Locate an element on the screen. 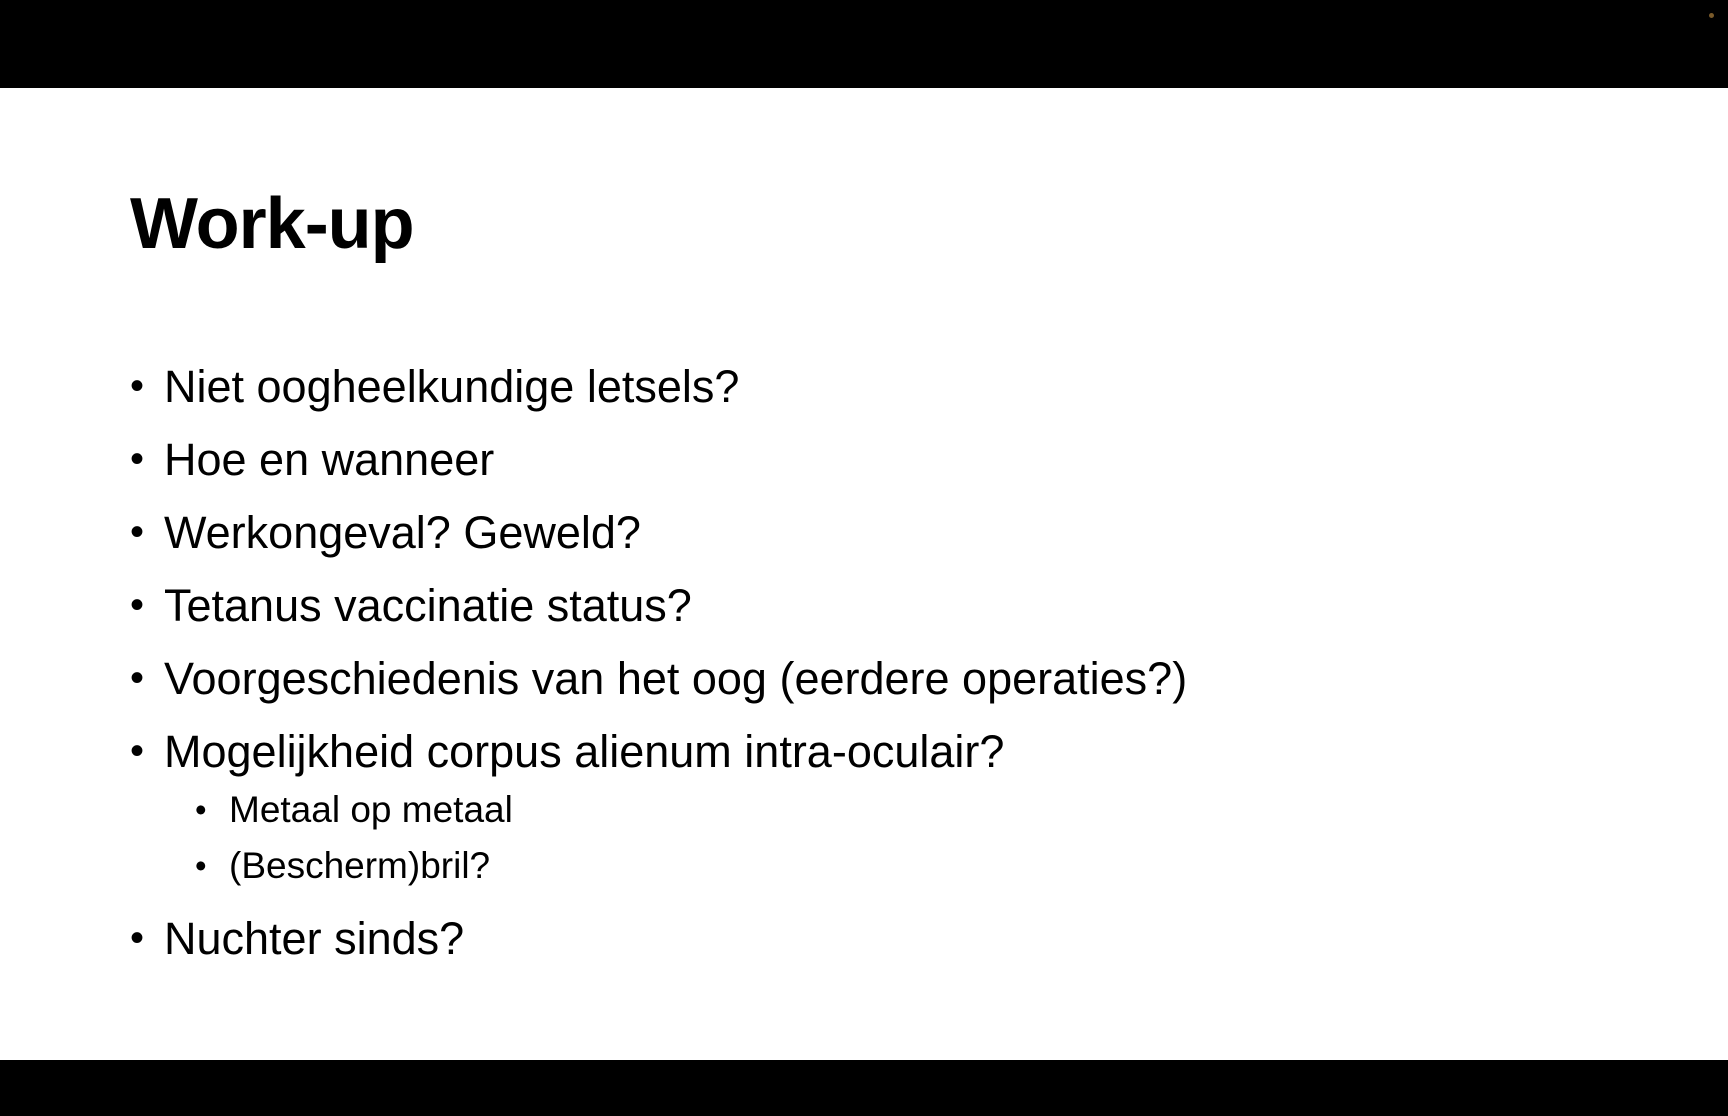 This screenshot has height=1116, width=1728. bullet-text: Nuchter sinds? is located at coordinates (314, 938).